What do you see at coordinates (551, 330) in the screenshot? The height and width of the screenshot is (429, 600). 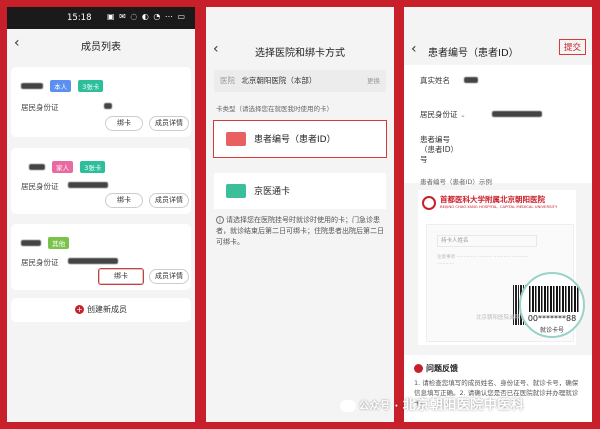 I see `card-number-caption: 就诊卡号` at bounding box center [551, 330].